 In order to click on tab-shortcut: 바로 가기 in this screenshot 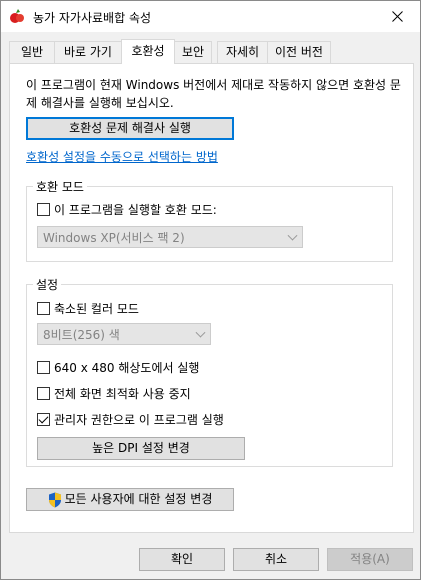, I will do `click(88, 52)`.